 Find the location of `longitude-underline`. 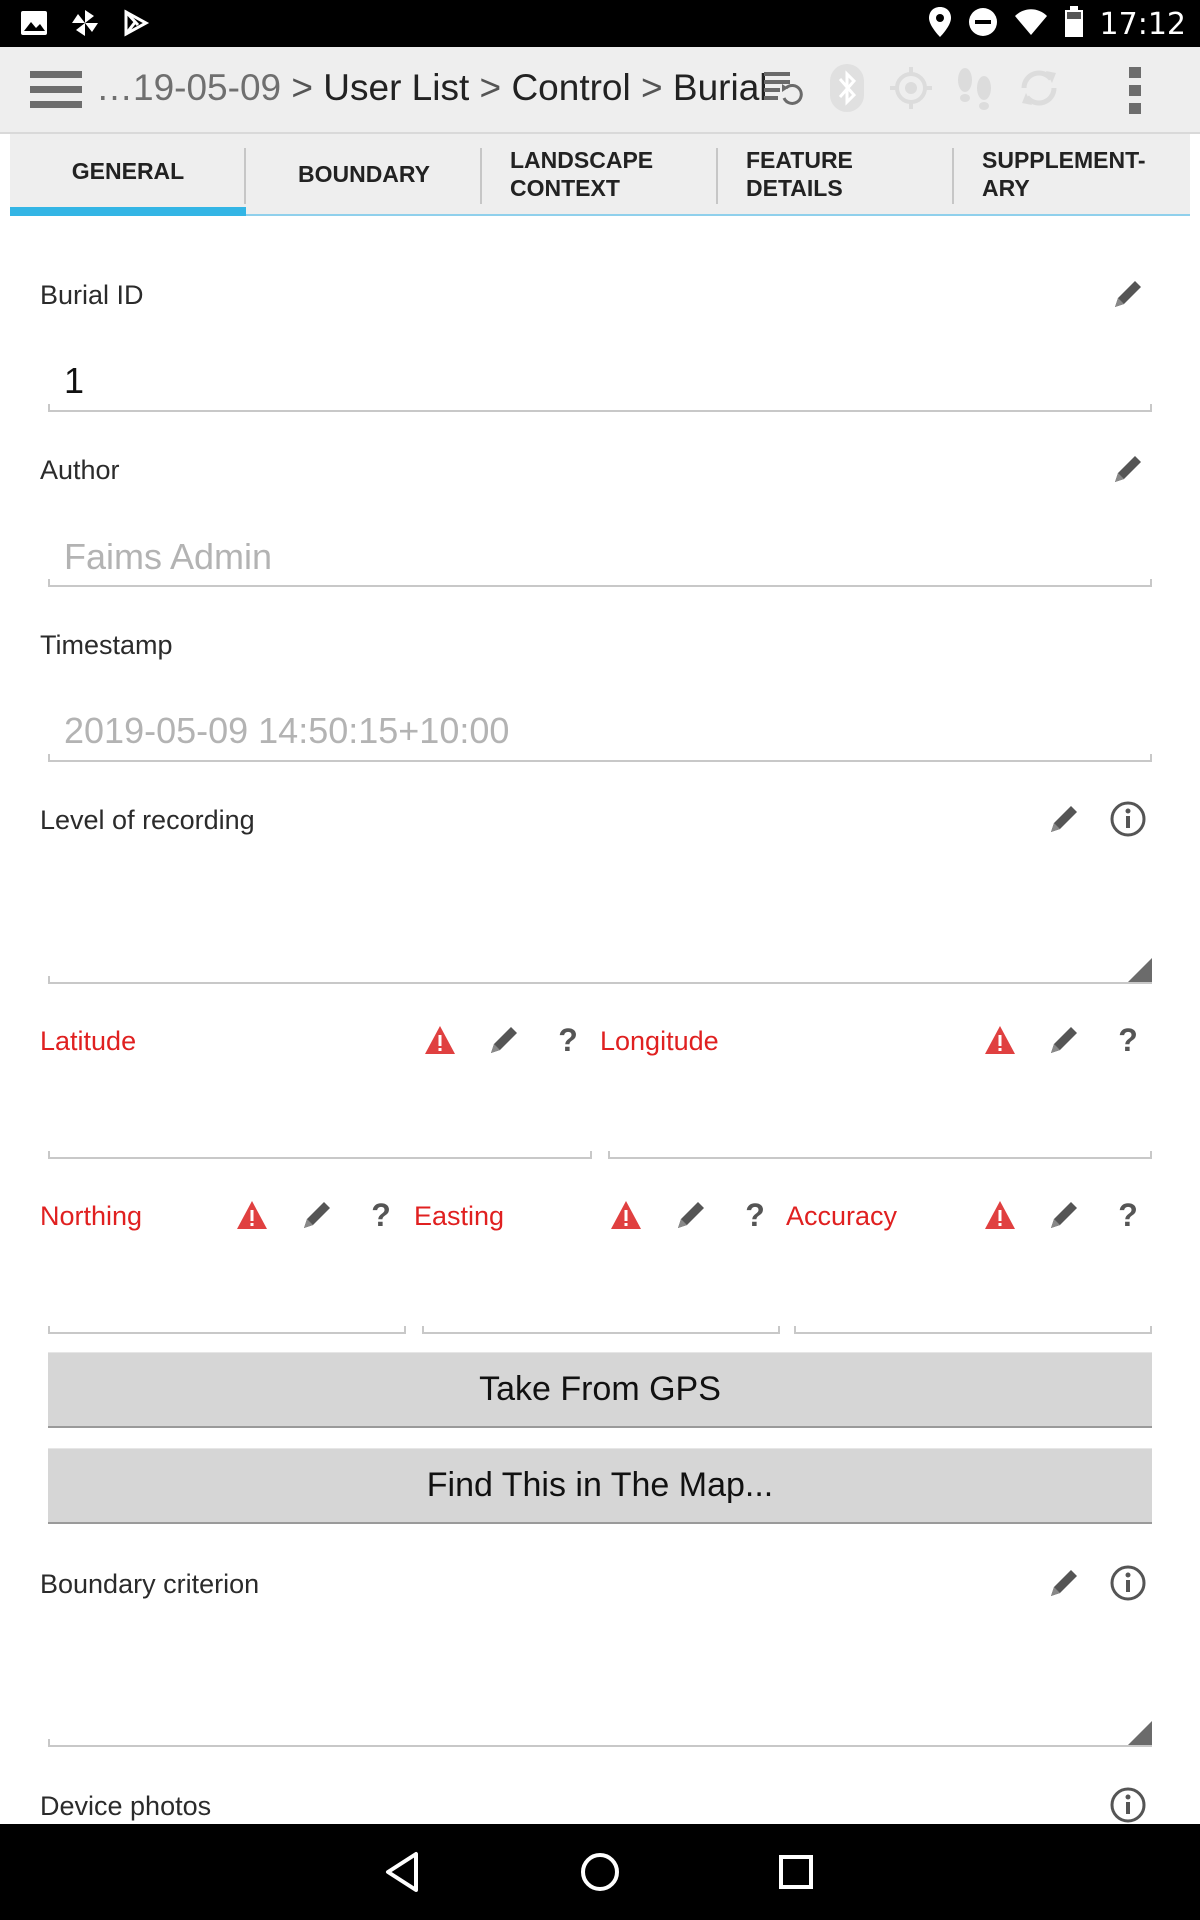

longitude-underline is located at coordinates (880, 1155).